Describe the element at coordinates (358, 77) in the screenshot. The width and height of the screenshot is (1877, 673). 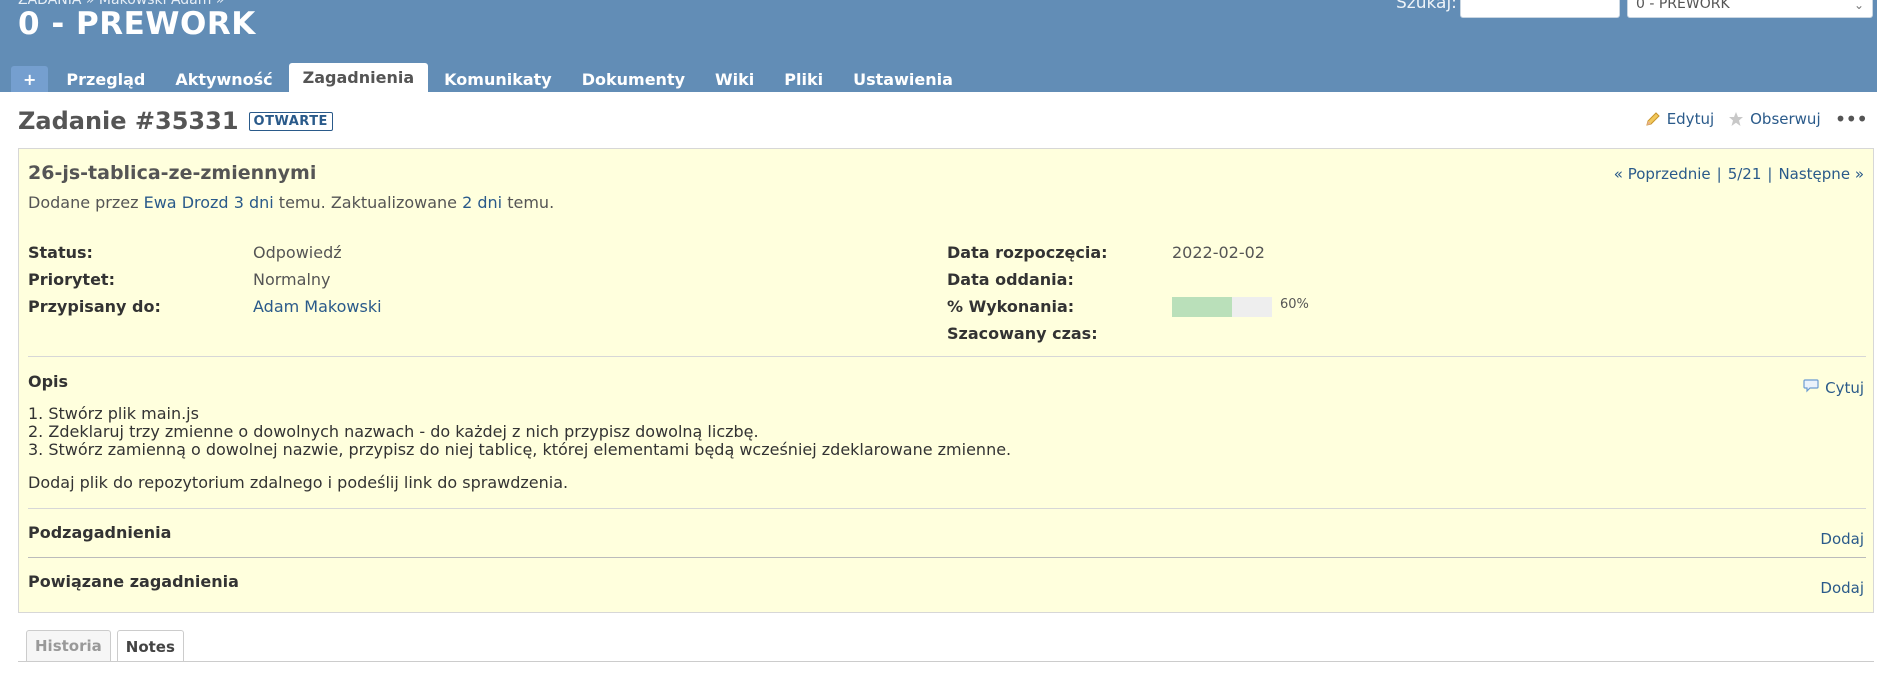
I see `tab-issues: Zagadnienia` at that location.